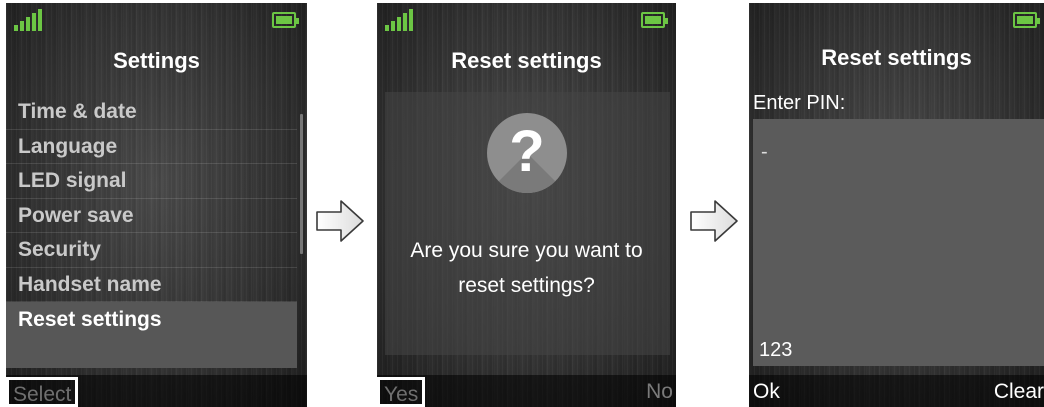  I want to click on question-icon: ?, so click(527, 153).